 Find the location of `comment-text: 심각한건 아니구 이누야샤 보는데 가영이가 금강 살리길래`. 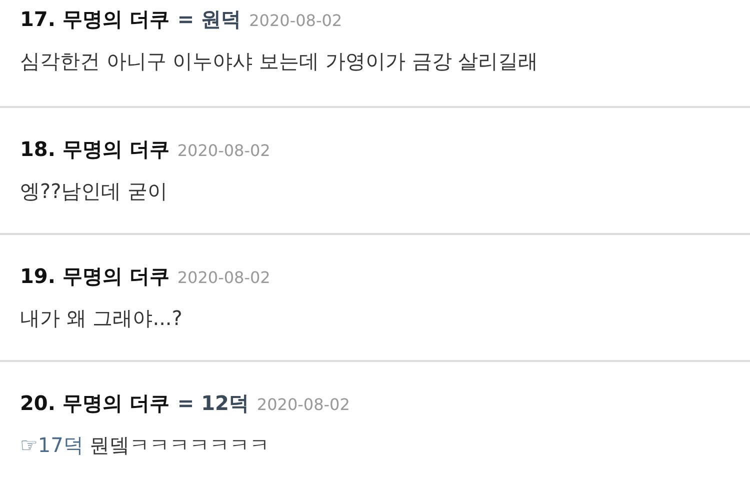

comment-text: 심각한건 아니구 이누야샤 보는데 가영이가 금강 살리길래 is located at coordinates (279, 61).